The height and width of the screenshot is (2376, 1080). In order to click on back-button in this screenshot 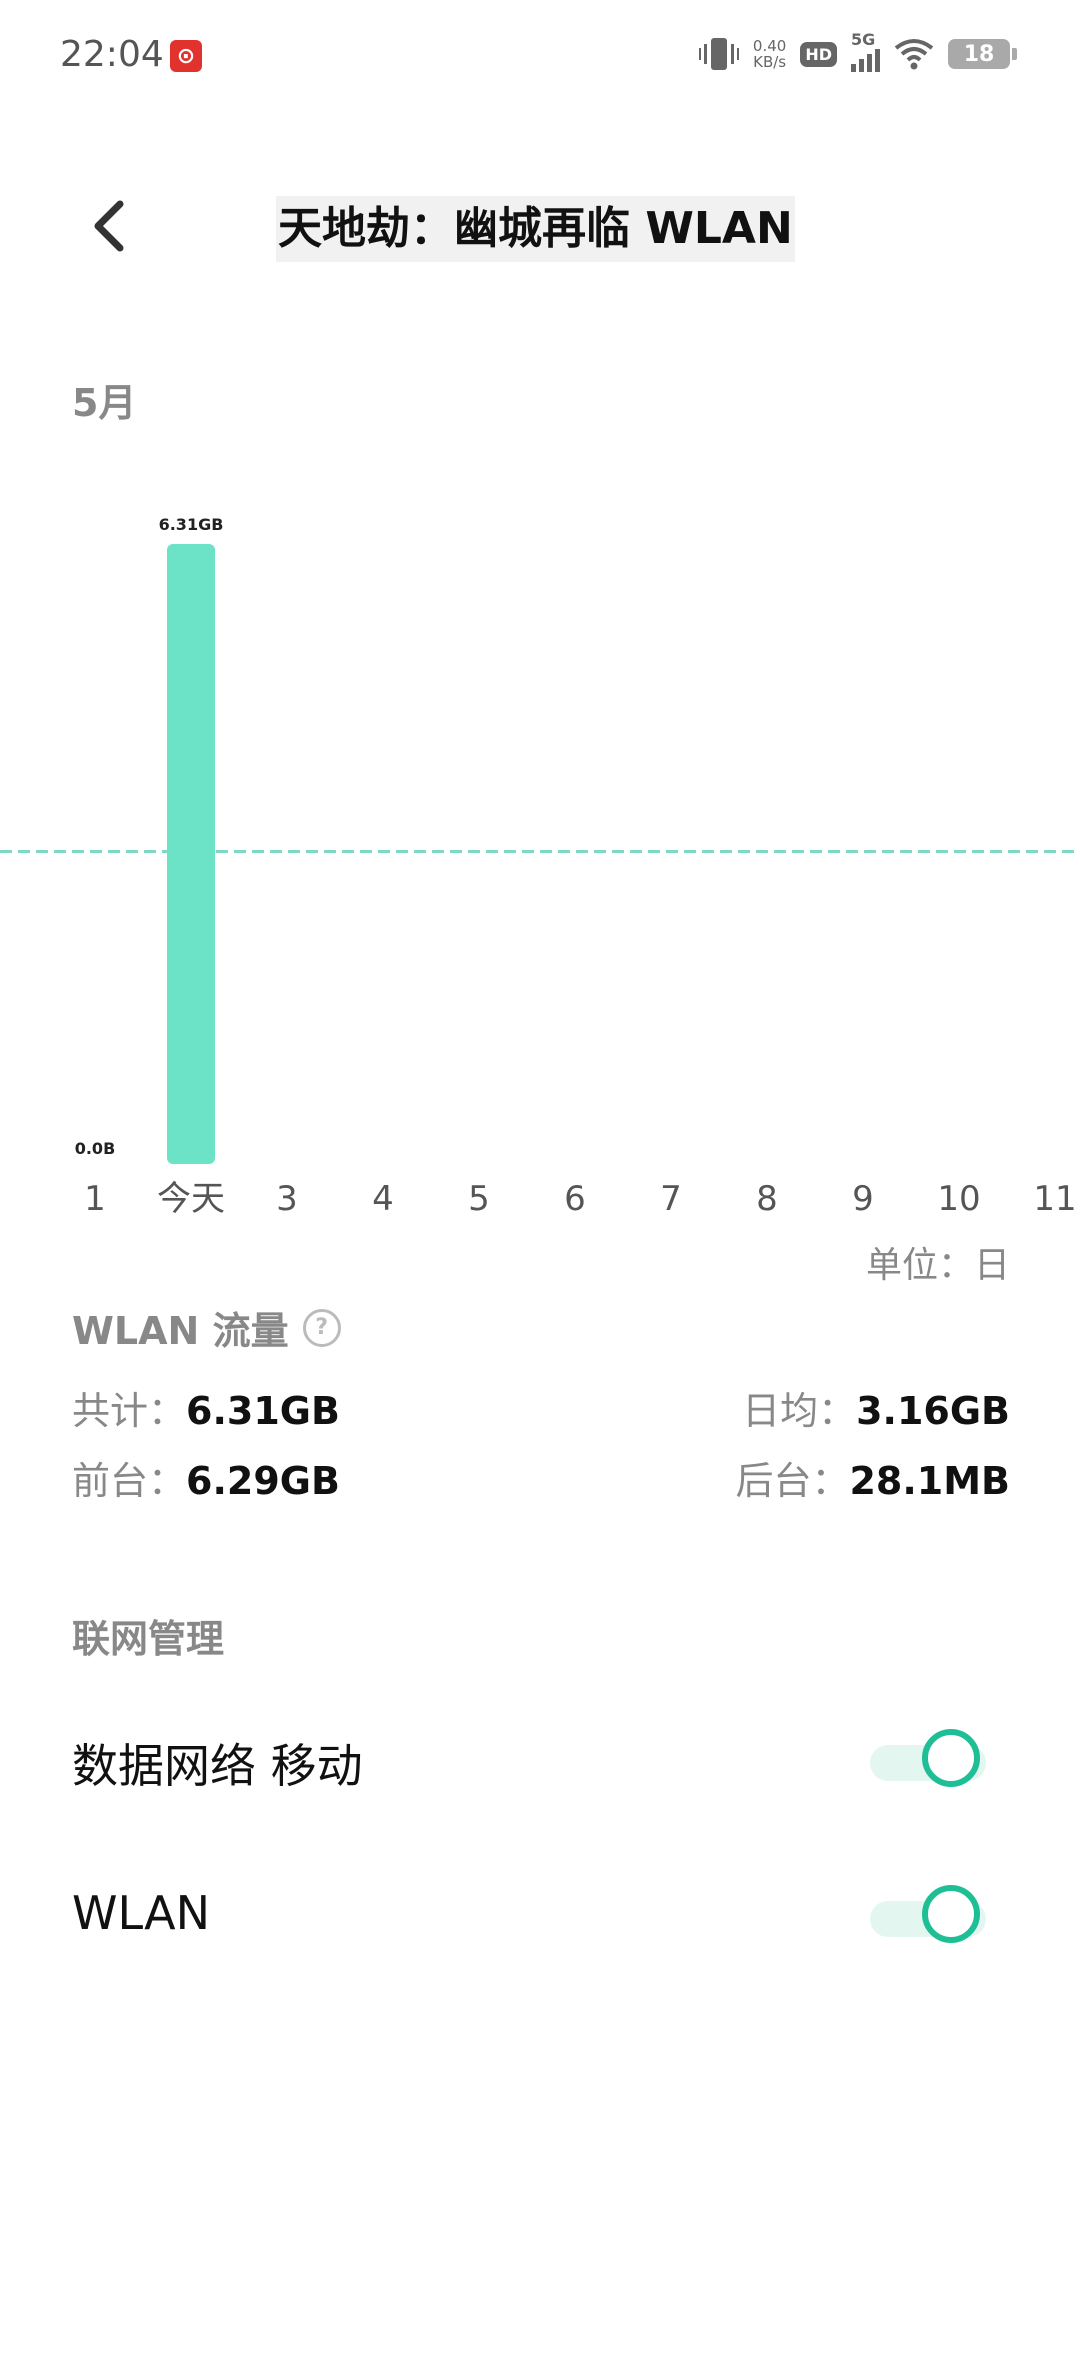, I will do `click(108, 226)`.